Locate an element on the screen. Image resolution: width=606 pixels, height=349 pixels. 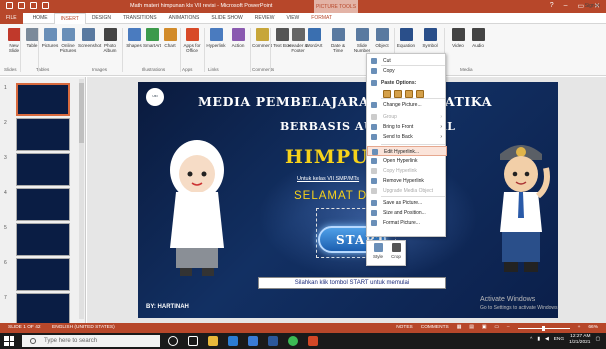
action-button: Action is located at coordinates (238, 38).